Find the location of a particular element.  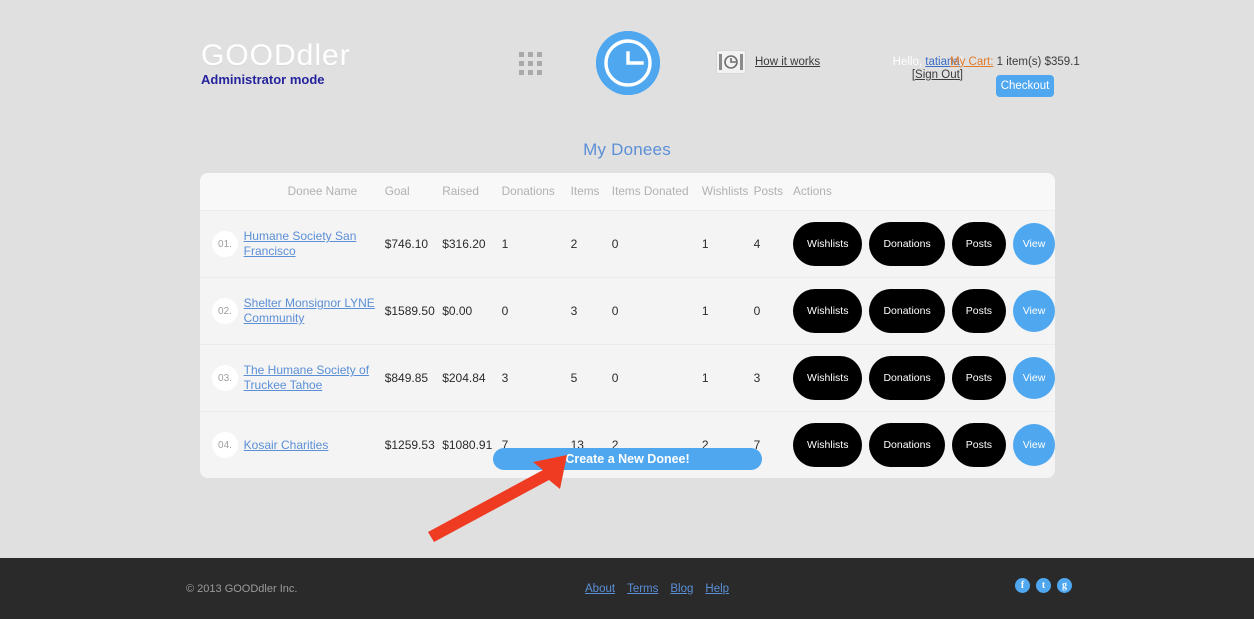

how-it-works-label: How it works is located at coordinates (788, 62).